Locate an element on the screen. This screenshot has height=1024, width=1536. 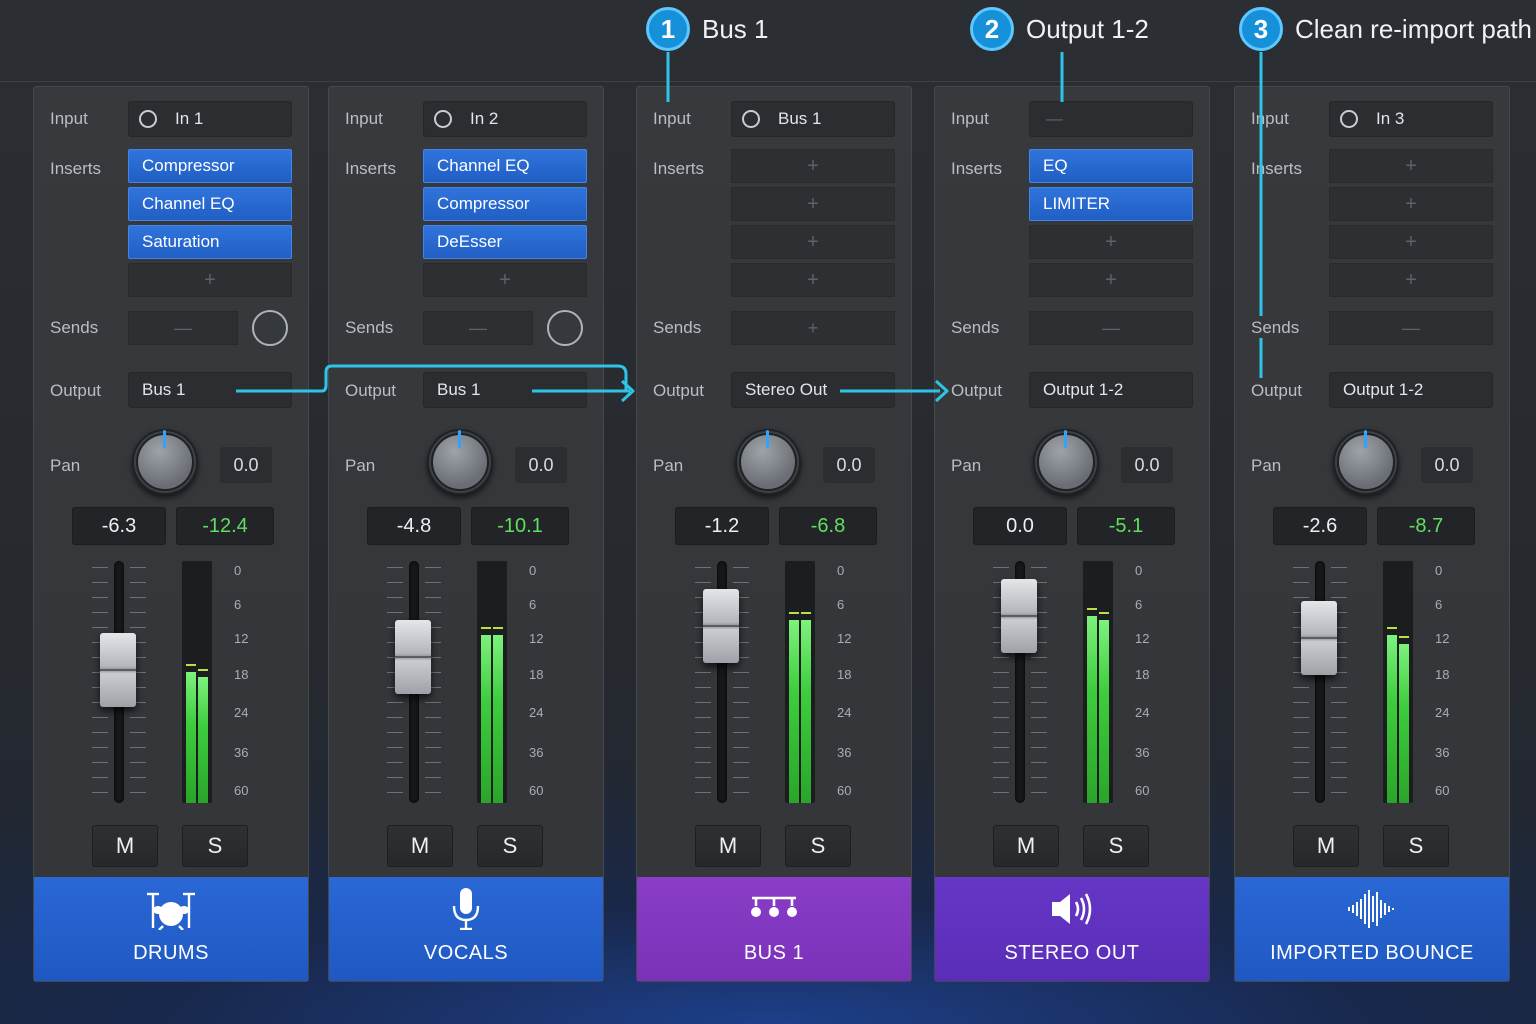
peak-readout: -10.1 is located at coordinates (520, 526).